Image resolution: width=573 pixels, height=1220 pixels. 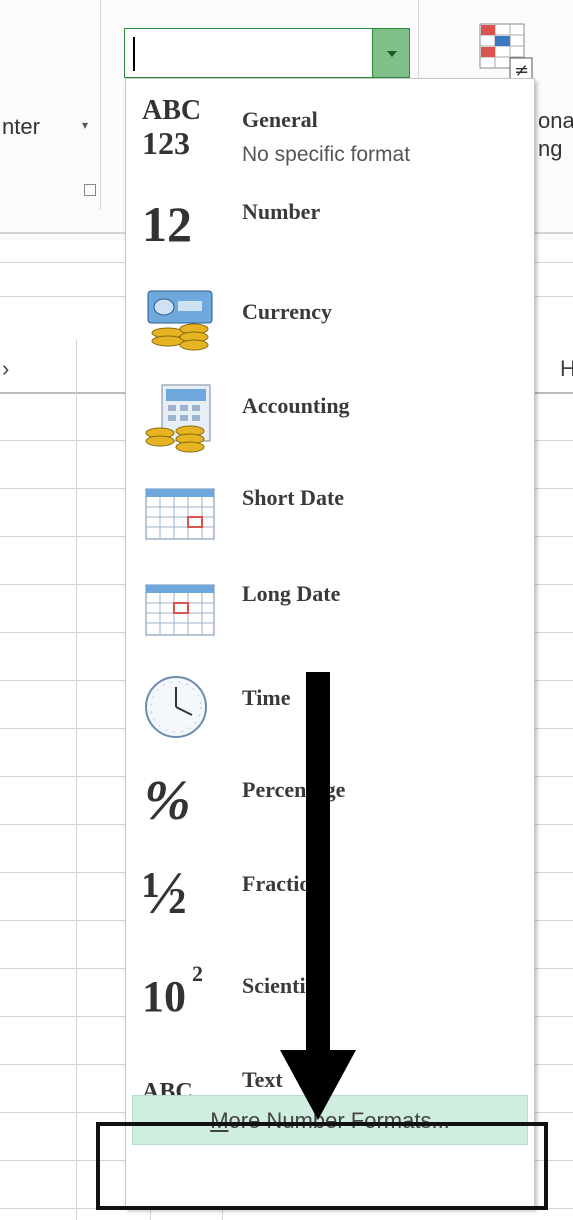 I want to click on annotation-overlay, so click(x=318, y=896).